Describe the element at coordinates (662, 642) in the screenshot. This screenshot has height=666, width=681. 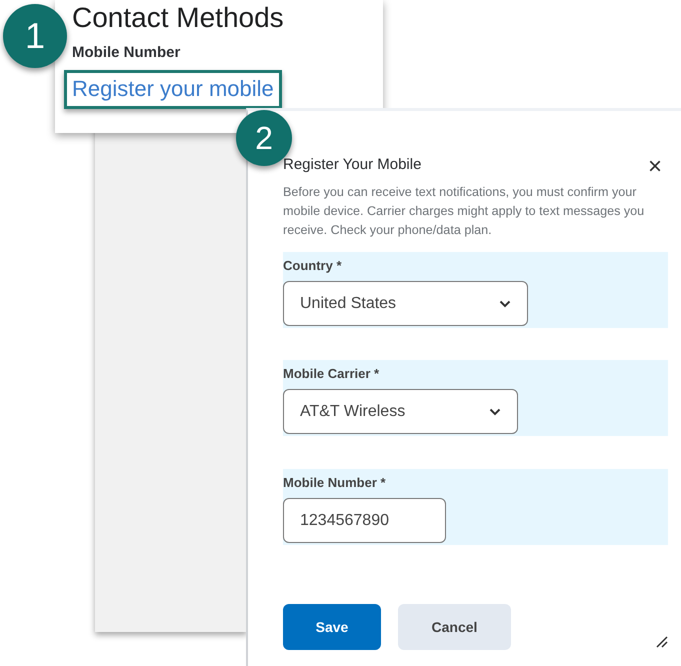
I see `resize-grip-icon` at that location.